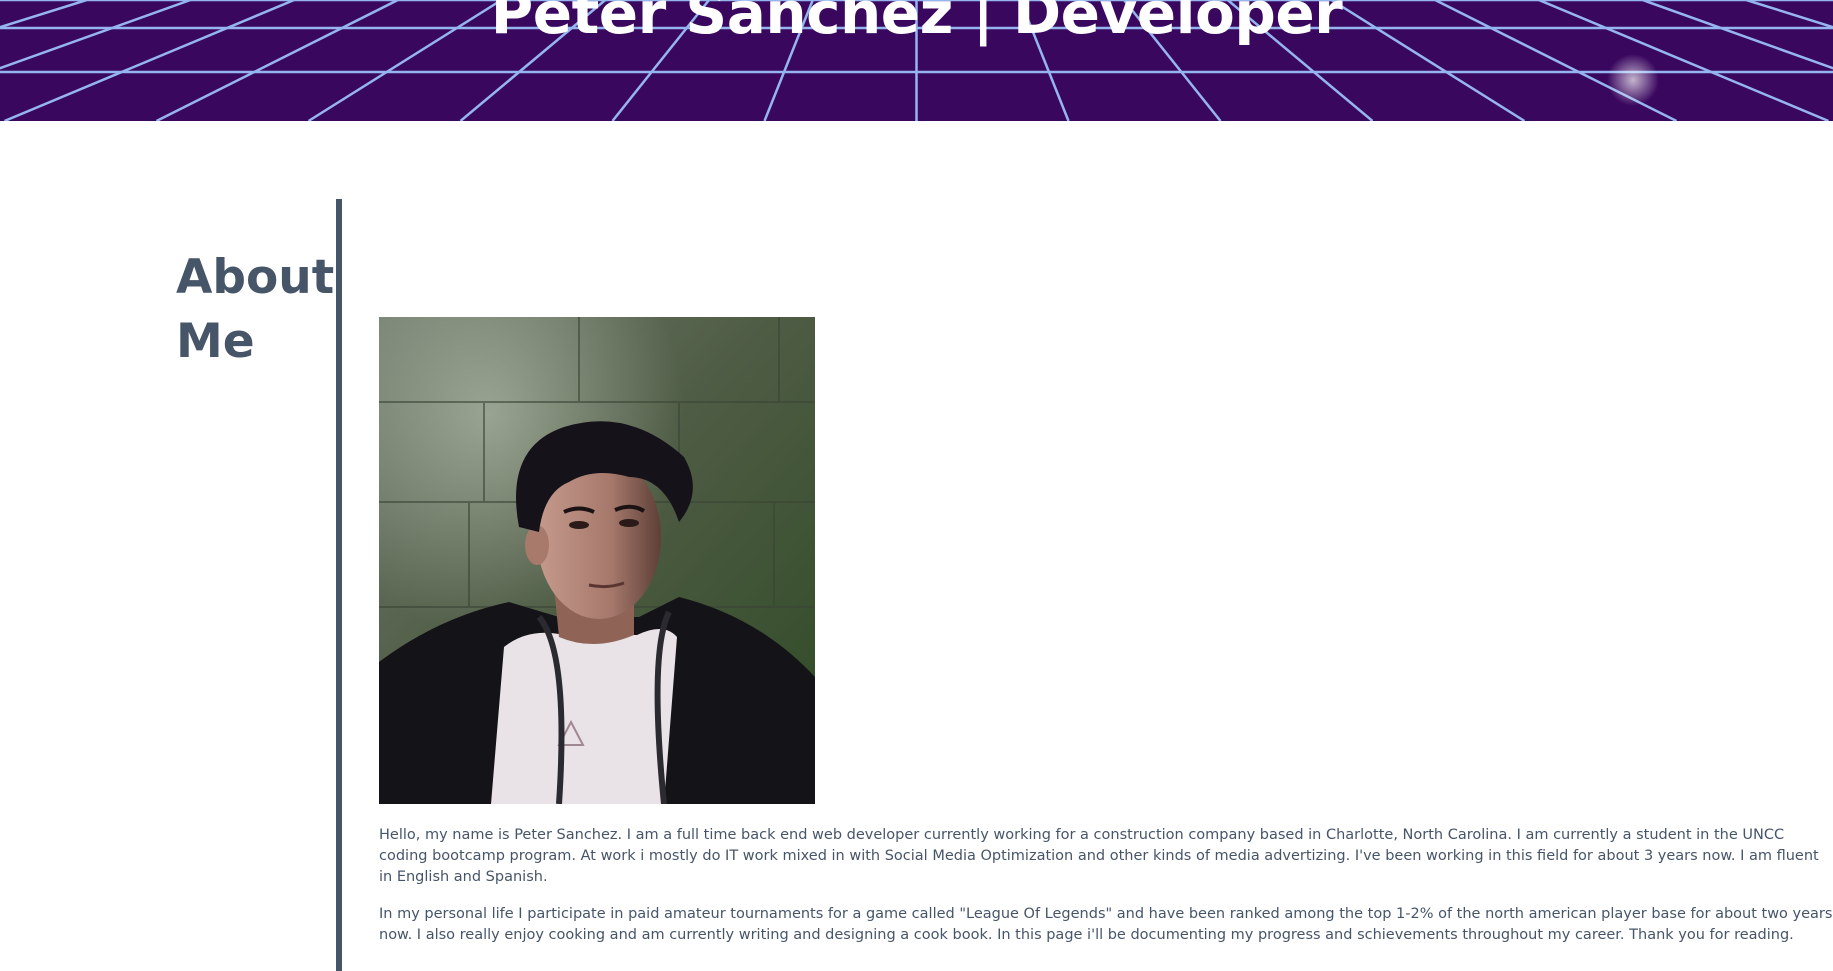 The height and width of the screenshot is (971, 1833). I want to click on profile-photo, so click(597, 560).